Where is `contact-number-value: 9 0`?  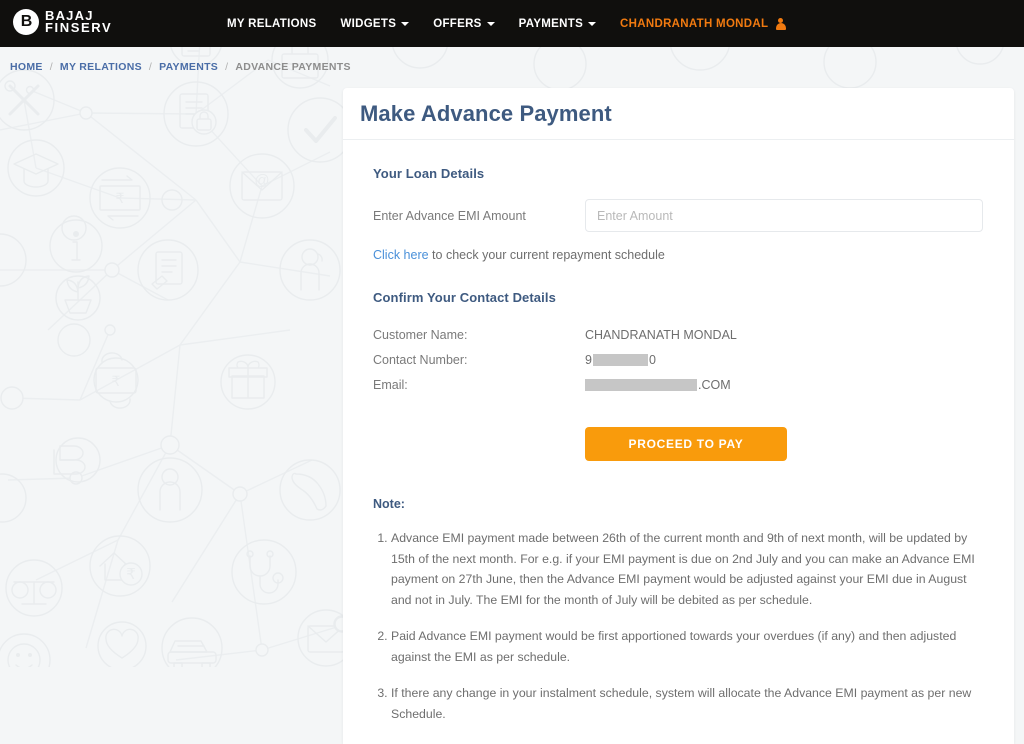 contact-number-value: 9 0 is located at coordinates (620, 360).